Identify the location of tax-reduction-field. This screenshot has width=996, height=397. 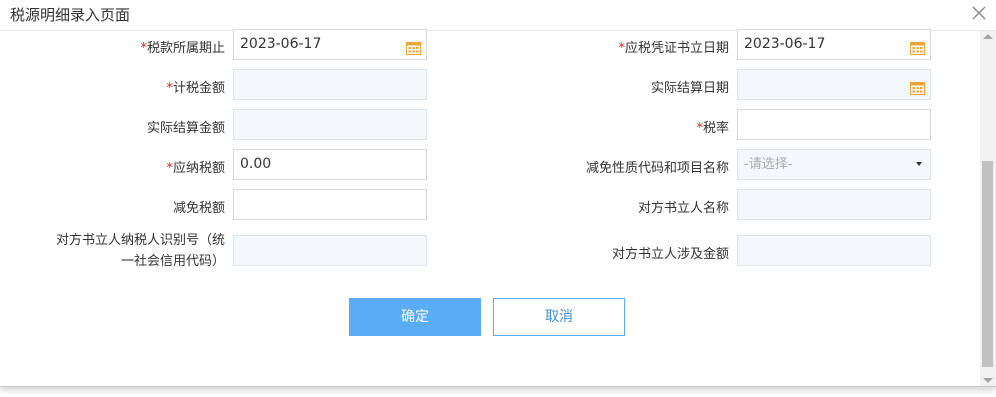
(330, 204).